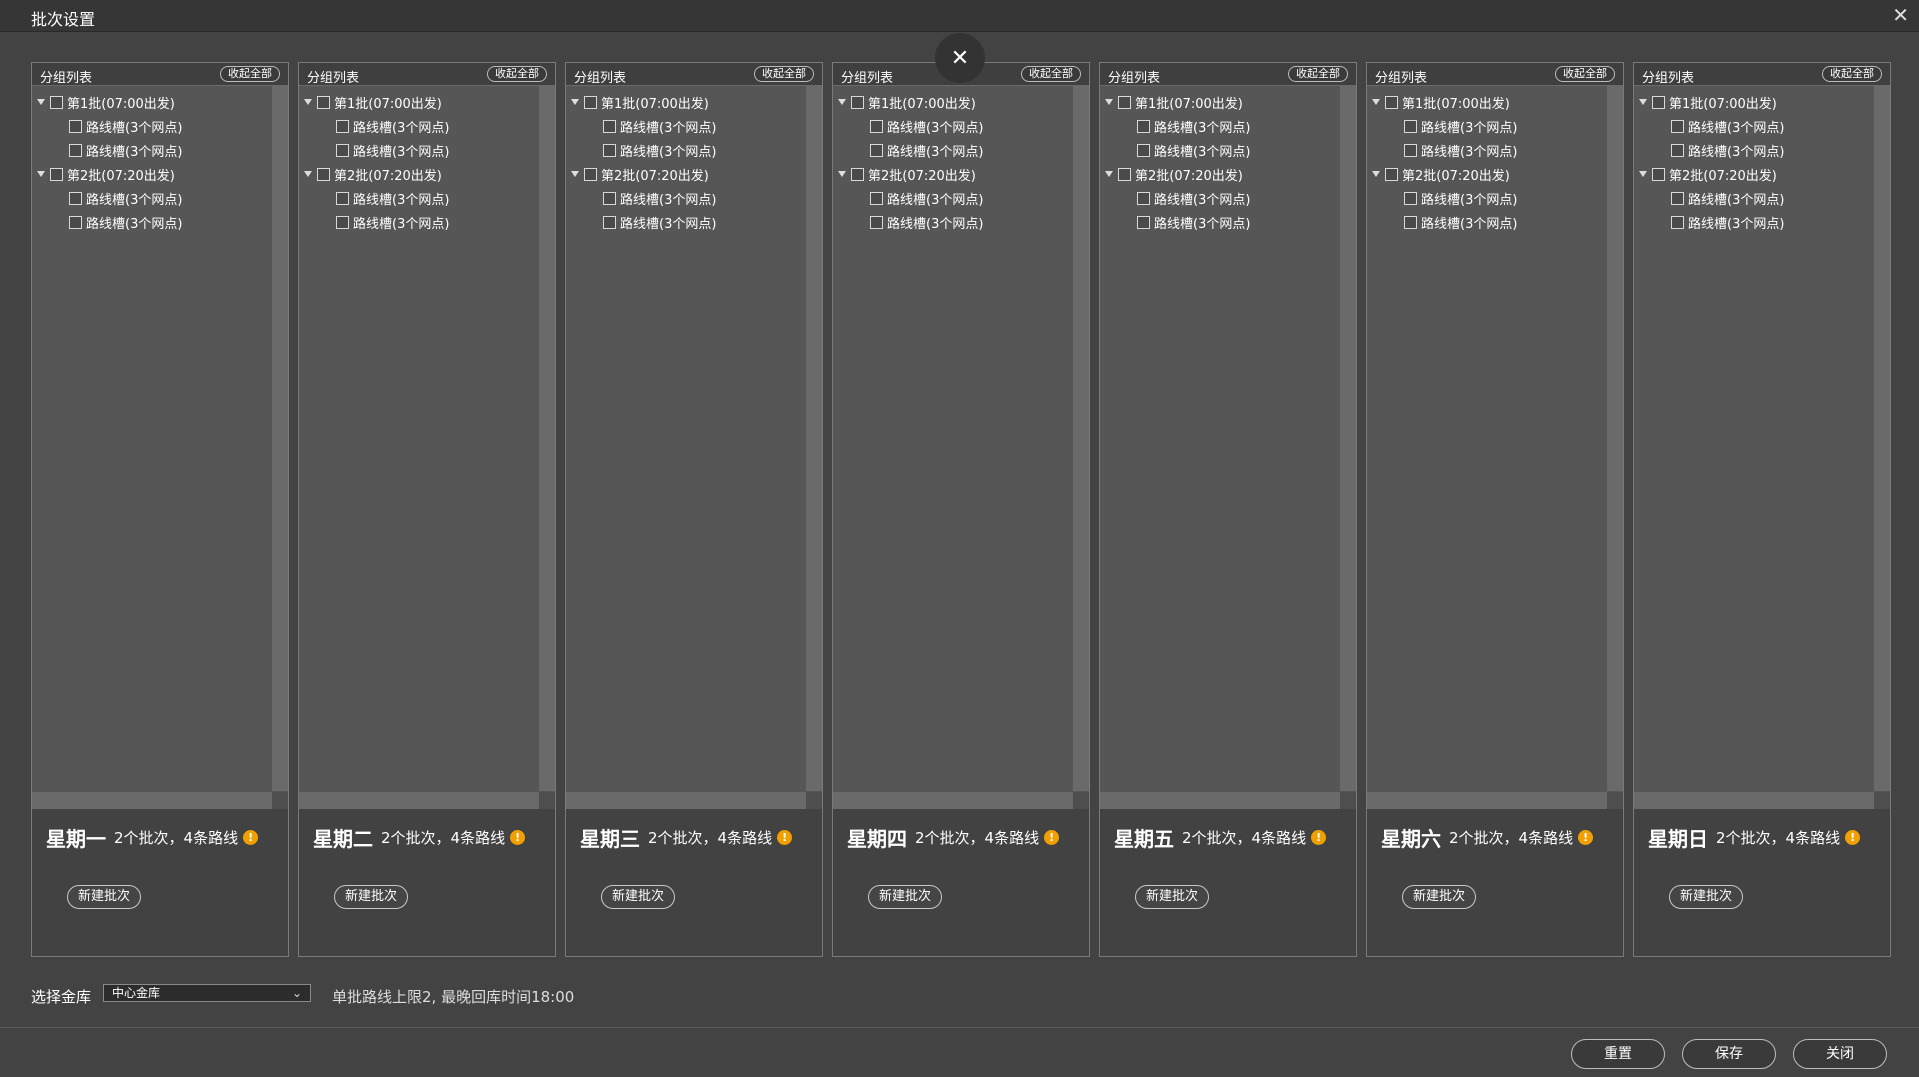  What do you see at coordinates (207, 993) in the screenshot?
I see `vault-select: 中心金库 ⌄` at bounding box center [207, 993].